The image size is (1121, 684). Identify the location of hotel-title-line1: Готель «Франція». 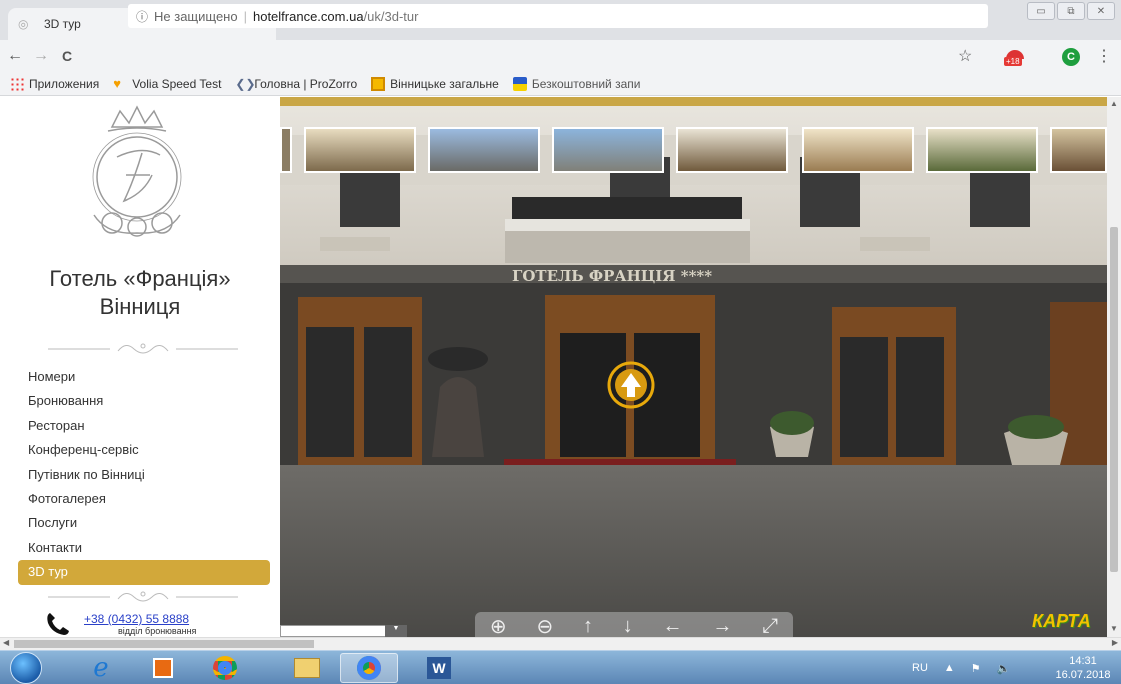
(140, 278).